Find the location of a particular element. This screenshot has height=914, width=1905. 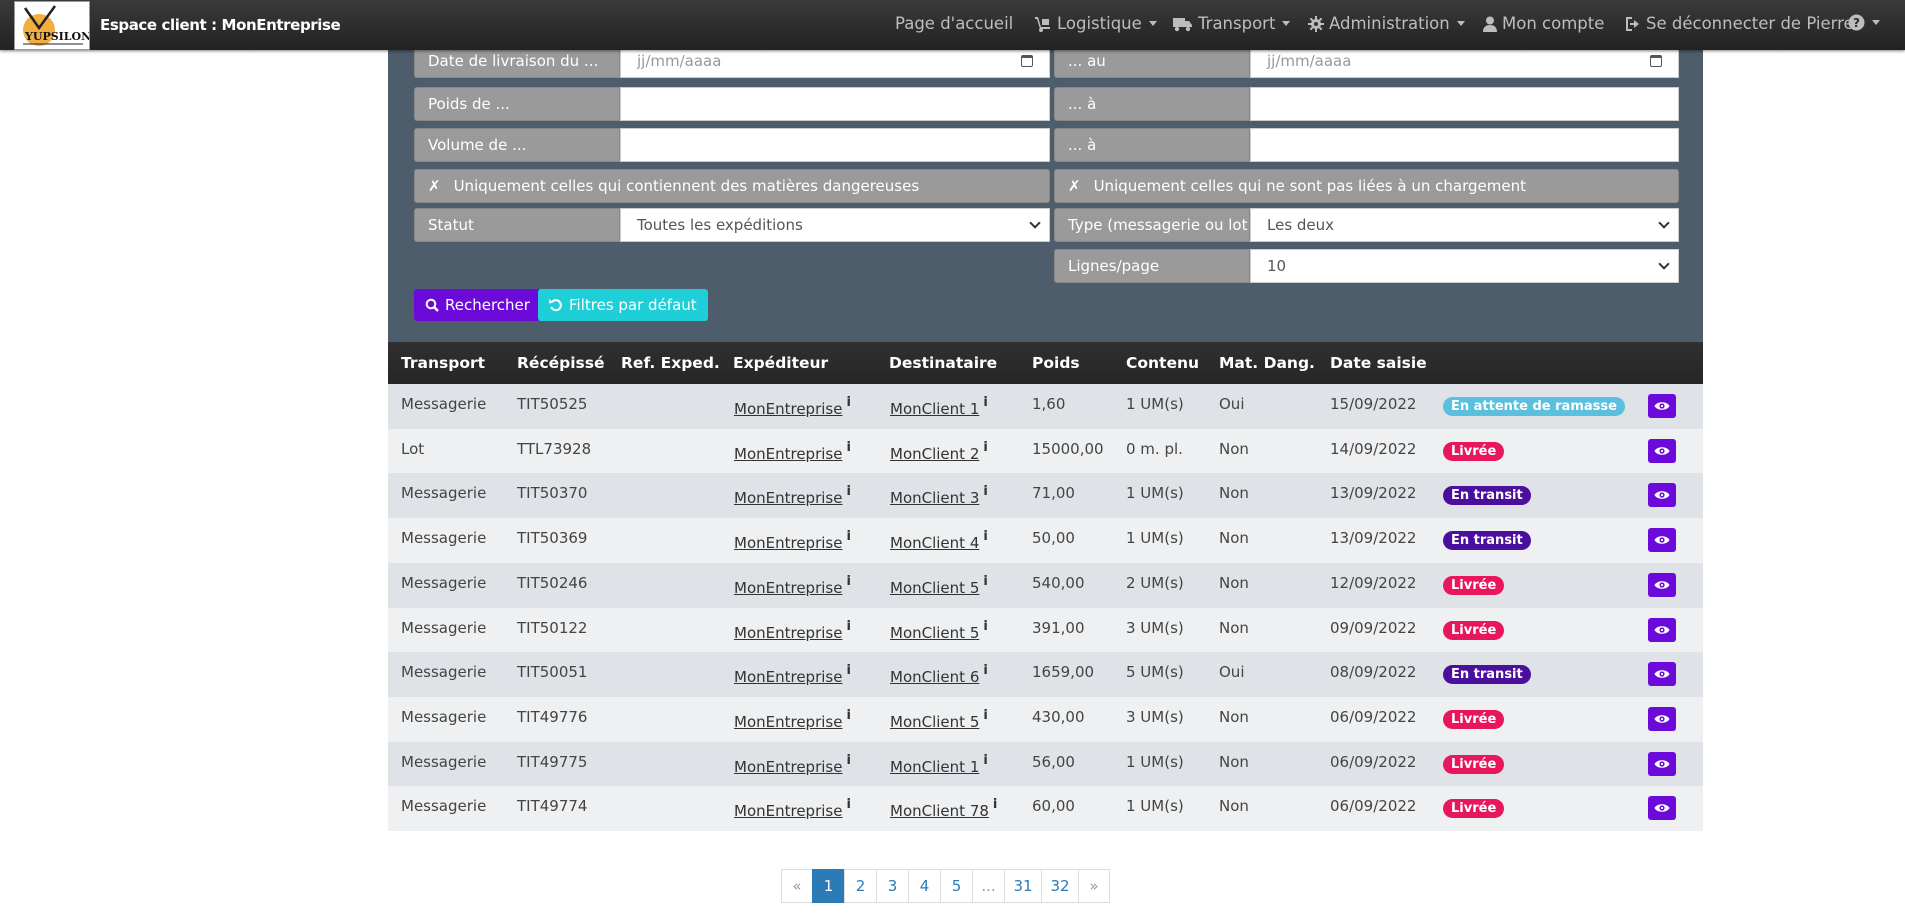

nav-logout: Se déconnecter de Pierre is located at coordinates (1739, 23).